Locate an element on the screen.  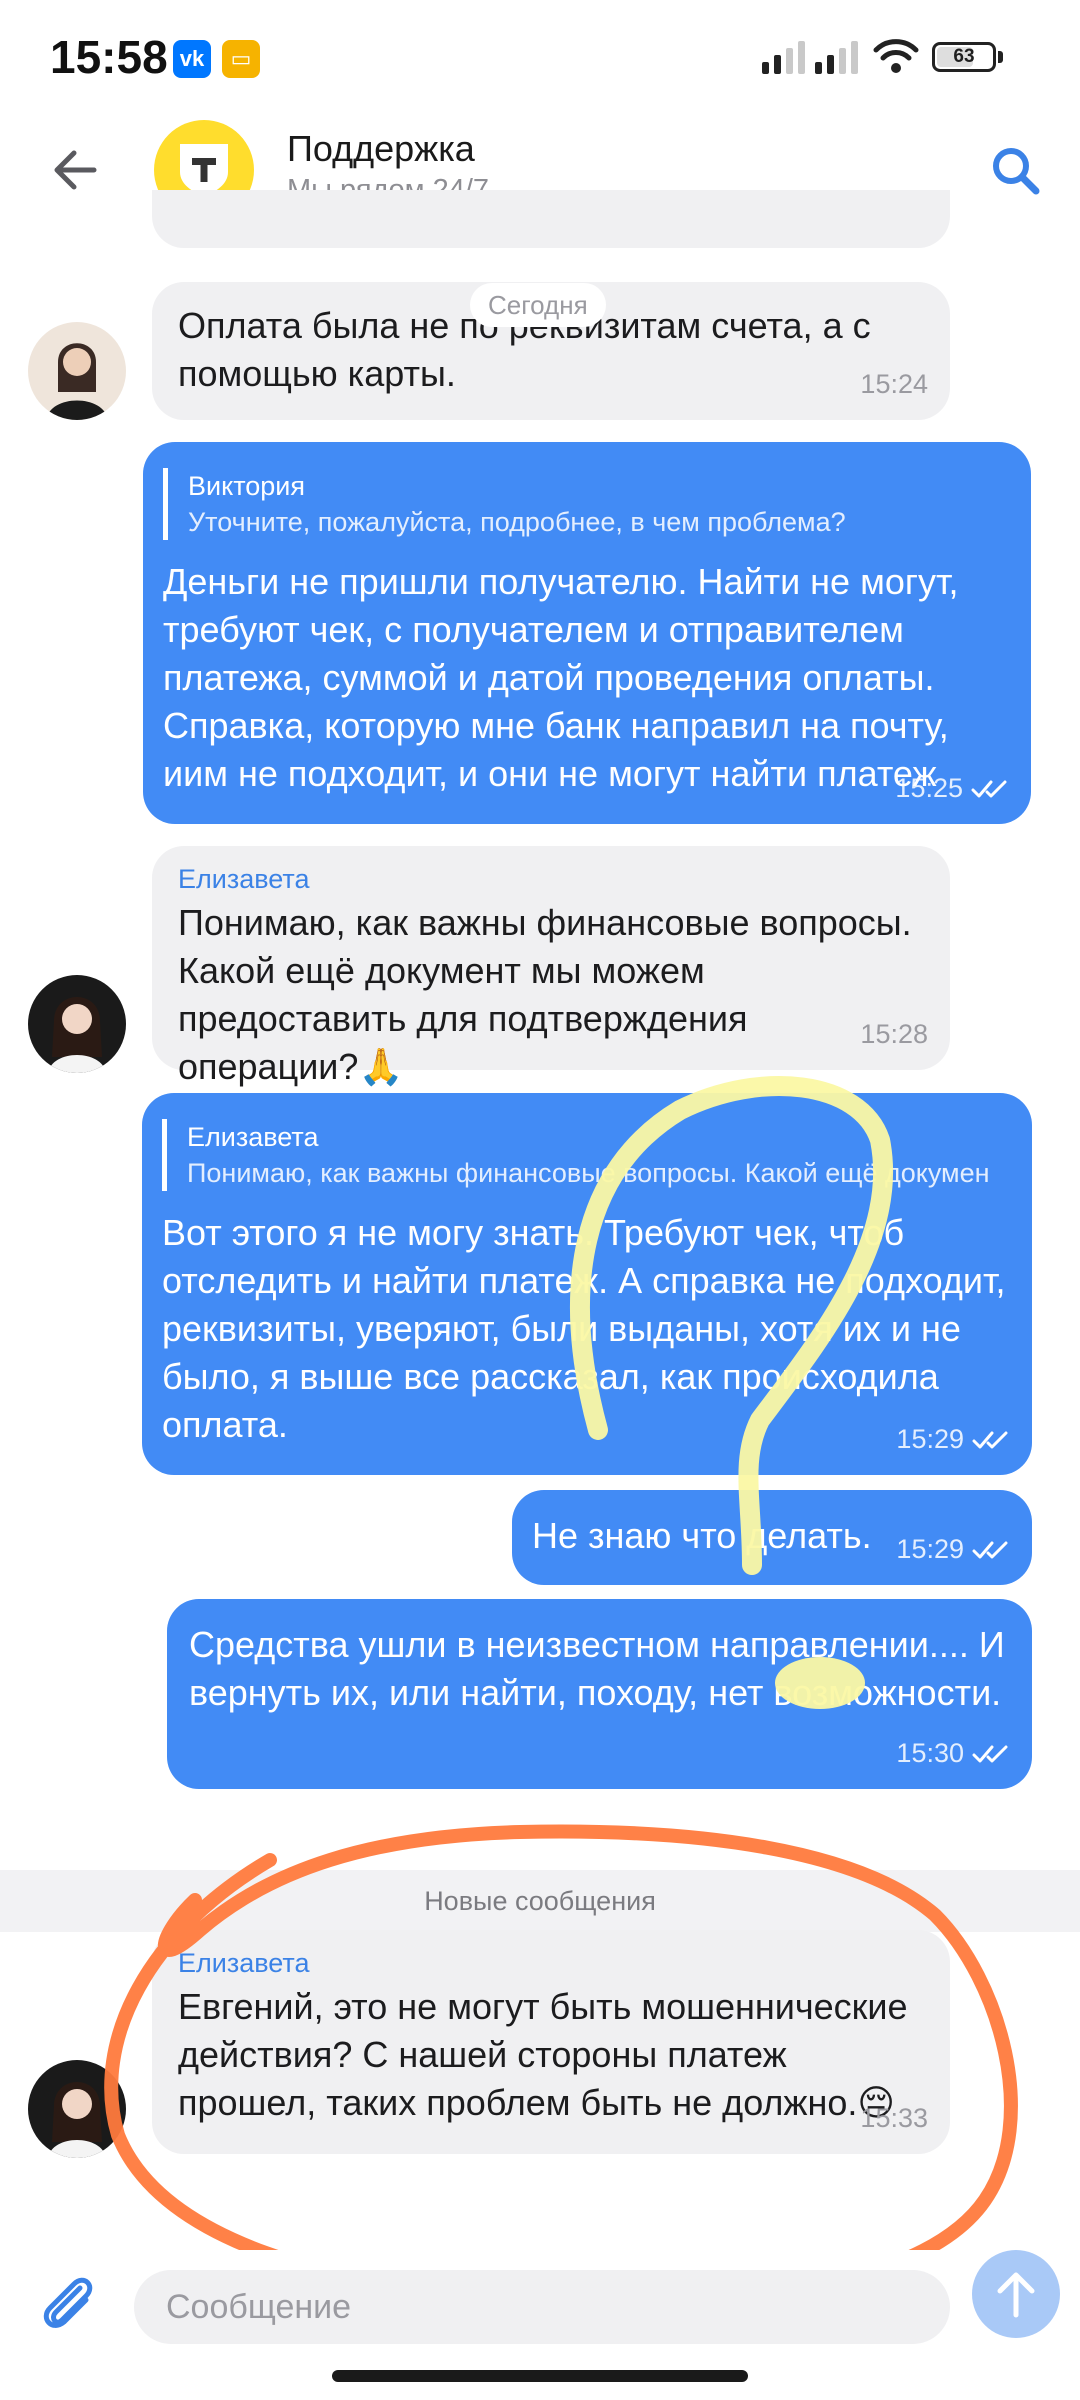
date-separator: Сегодня is located at coordinates (538, 305).